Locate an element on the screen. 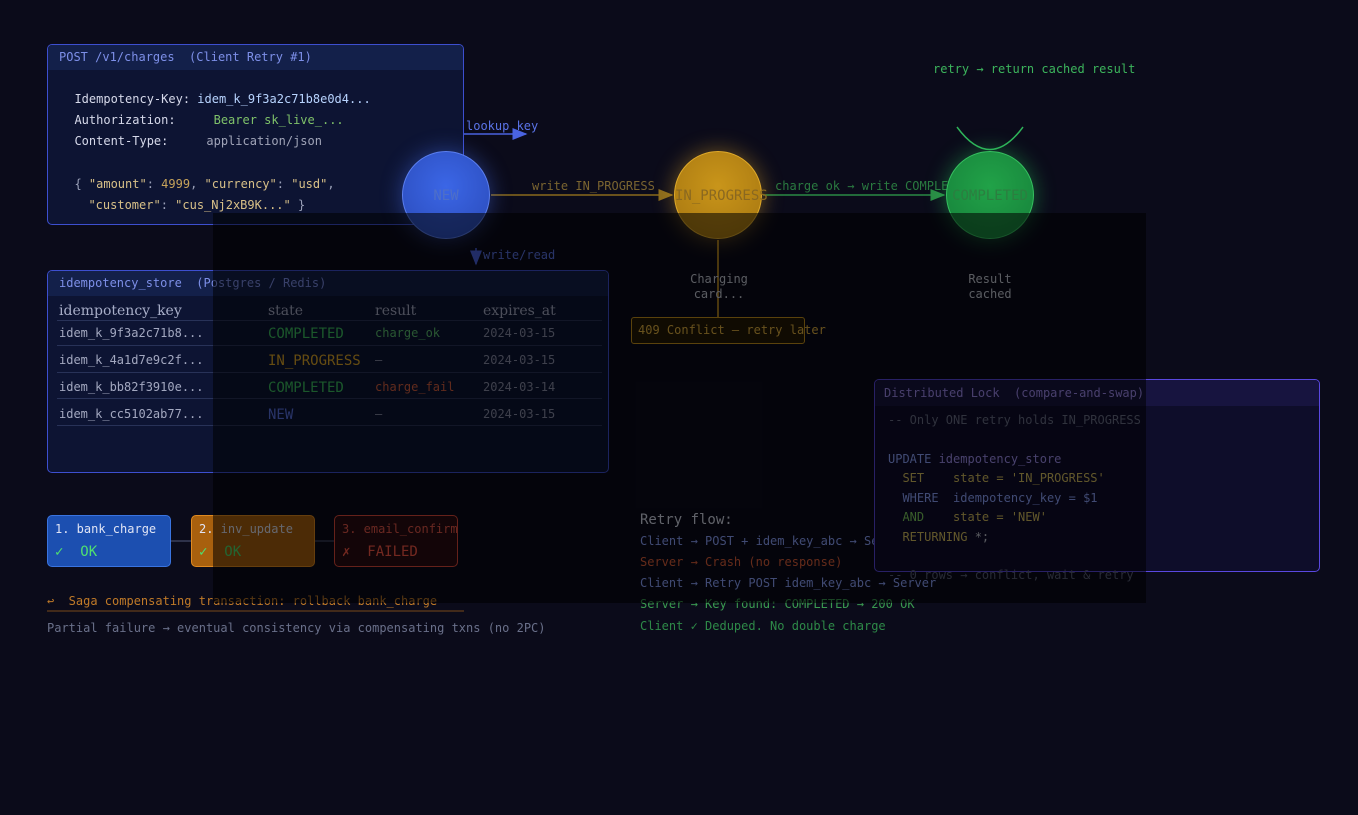  col-header-state: state is located at coordinates (286, 311).